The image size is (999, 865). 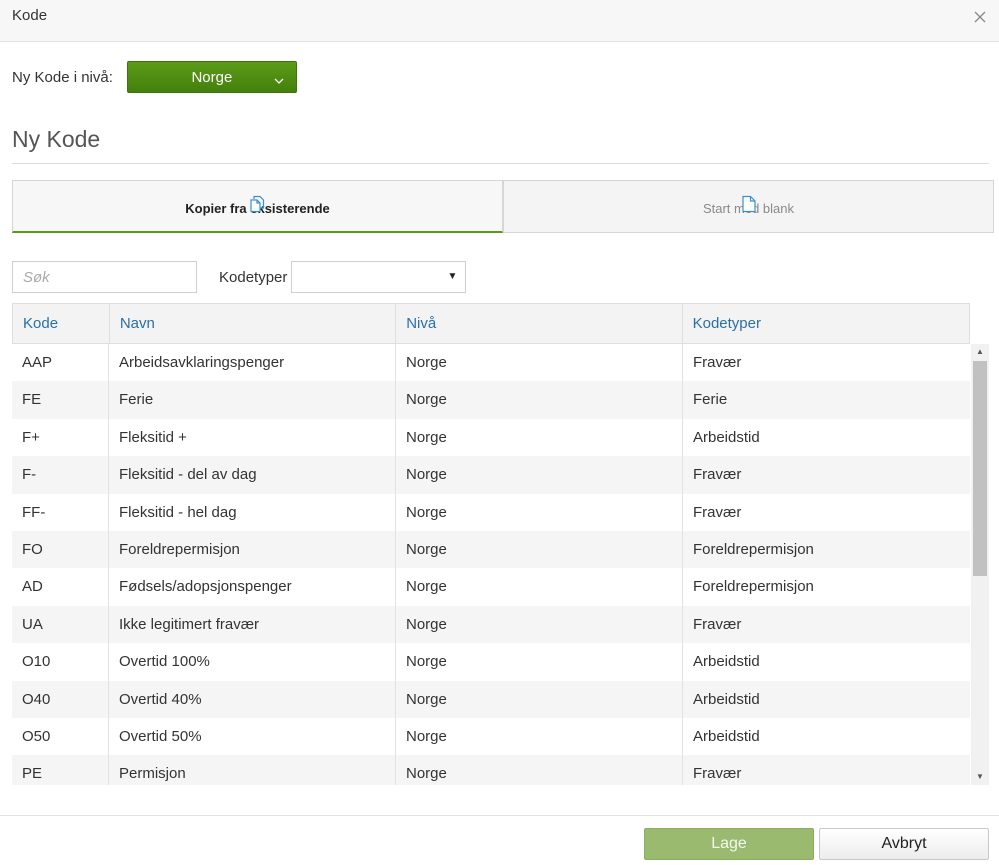 I want to click on column-header-niva: Nivå, so click(x=539, y=323).